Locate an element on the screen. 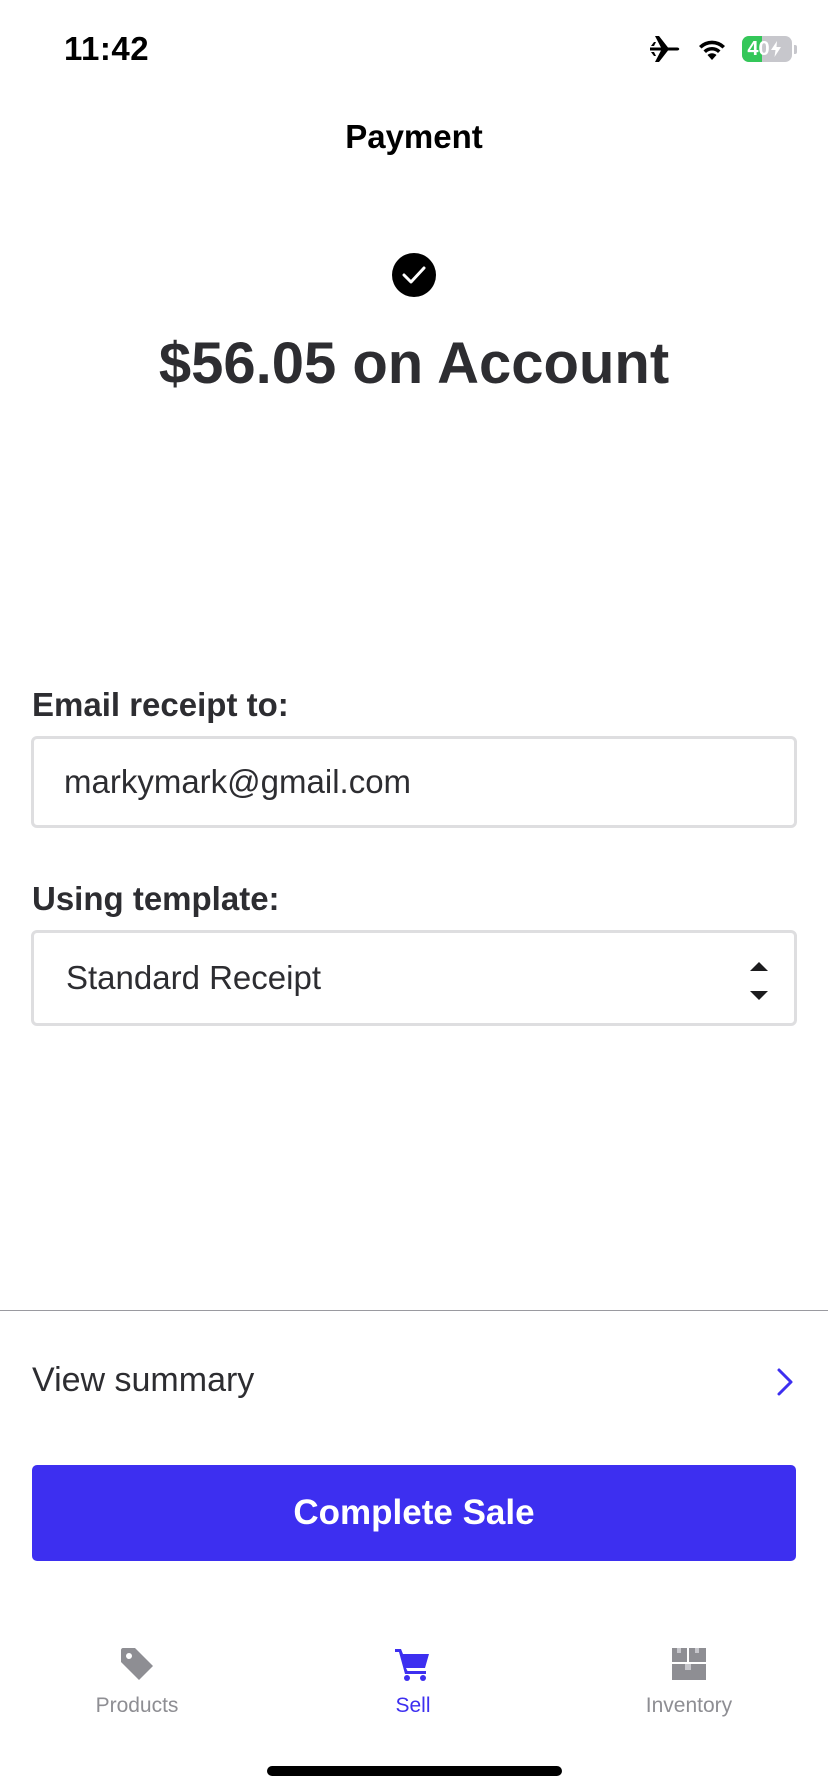 Image resolution: width=828 pixels, height=1792 pixels. email-field is located at coordinates (414, 782).